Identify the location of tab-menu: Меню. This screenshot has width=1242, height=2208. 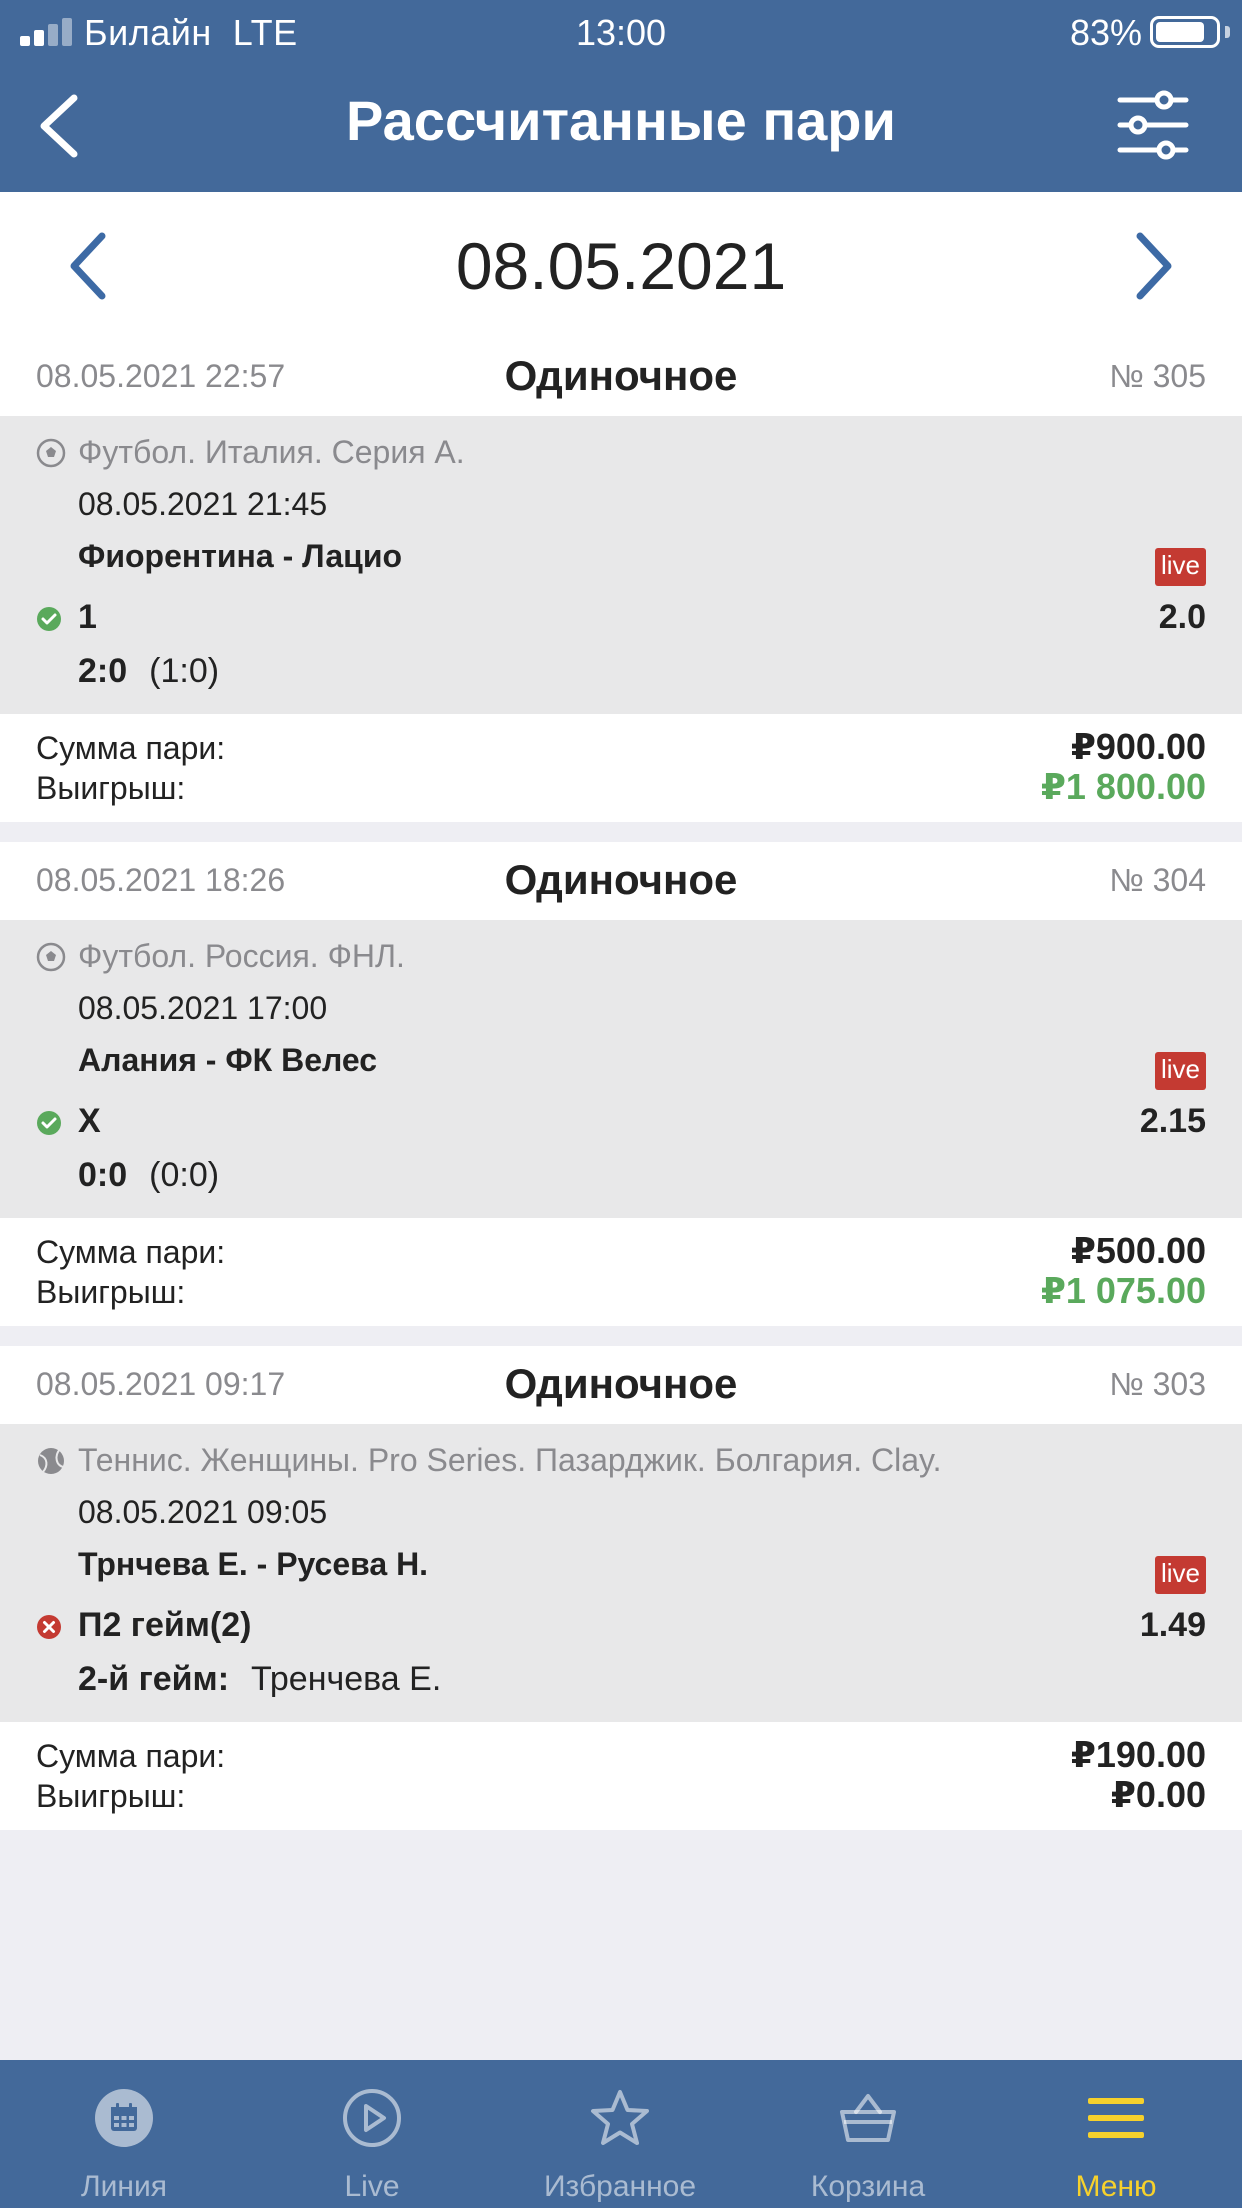
(1116, 2134).